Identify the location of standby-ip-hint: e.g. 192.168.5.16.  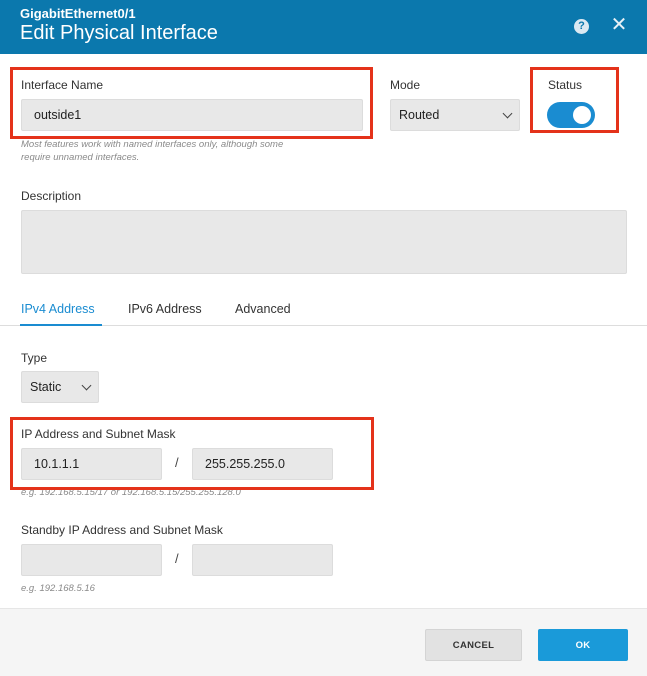
(58, 588).